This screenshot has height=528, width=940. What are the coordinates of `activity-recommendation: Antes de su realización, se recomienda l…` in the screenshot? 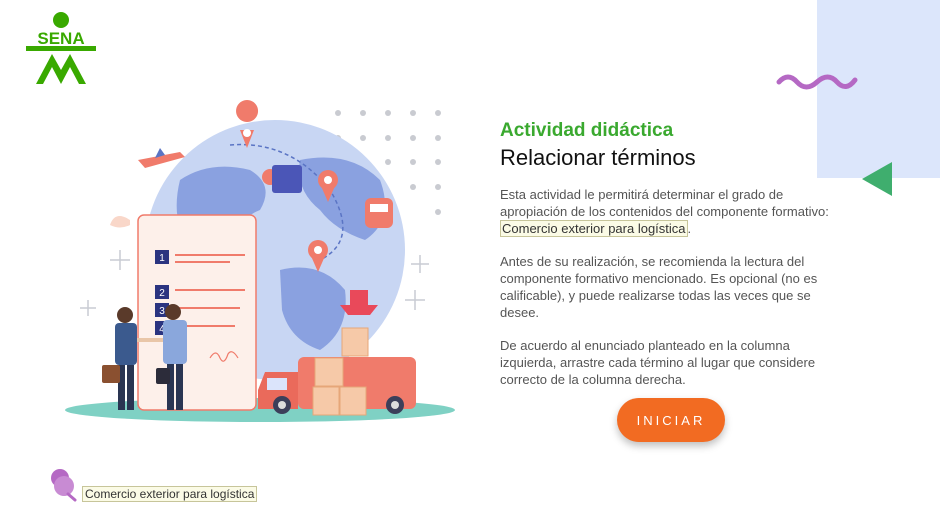 It's located at (659, 287).